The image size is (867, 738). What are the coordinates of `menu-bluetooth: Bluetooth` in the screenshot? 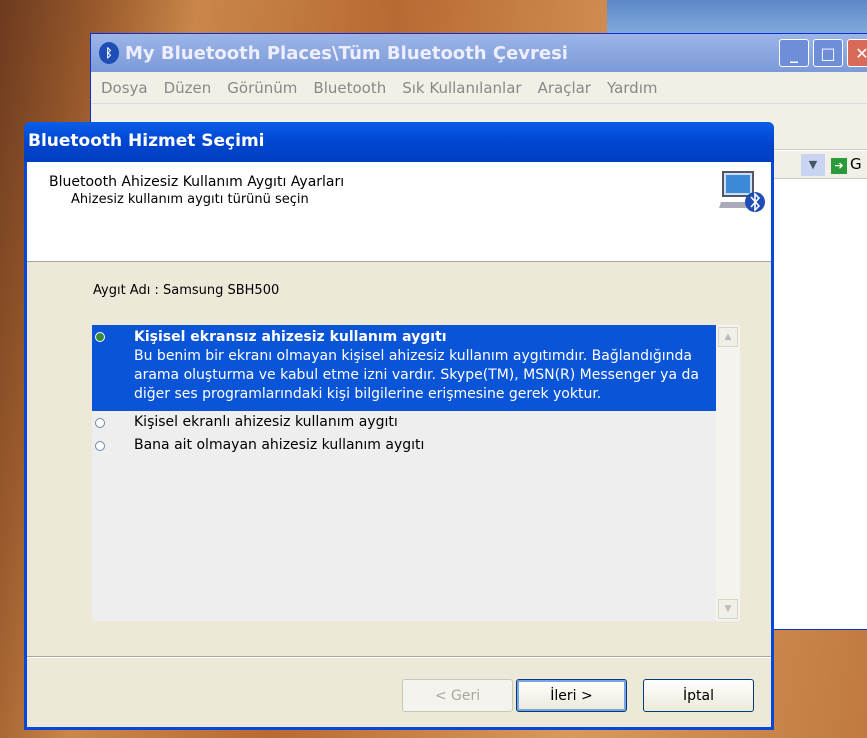 It's located at (349, 88).